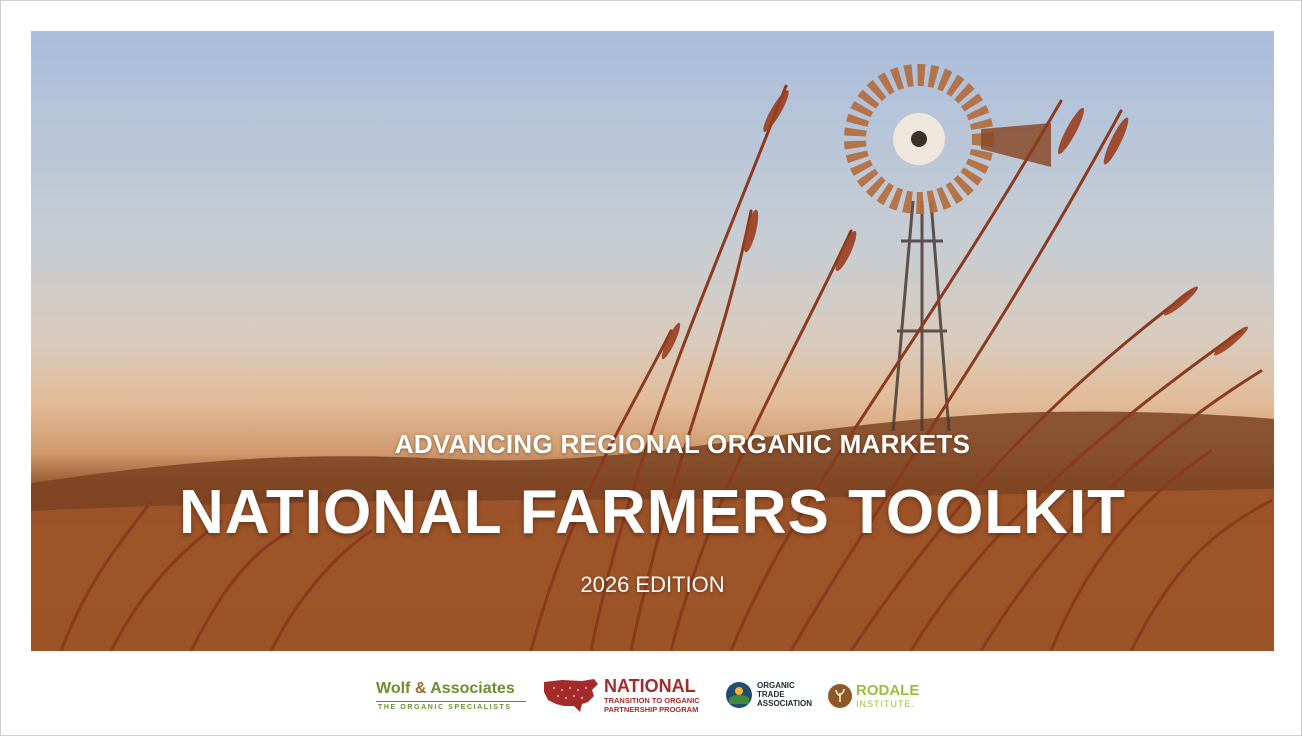 This screenshot has height=736, width=1302. Describe the element at coordinates (445, 707) in the screenshot. I see `wolf-tagline: THE ORGANIC SPECIALISTS` at that location.